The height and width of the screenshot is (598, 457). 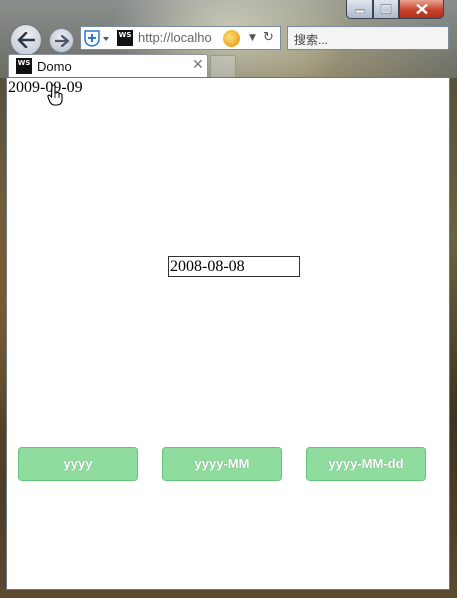 I want to click on maximize-icon, so click(x=386, y=9).